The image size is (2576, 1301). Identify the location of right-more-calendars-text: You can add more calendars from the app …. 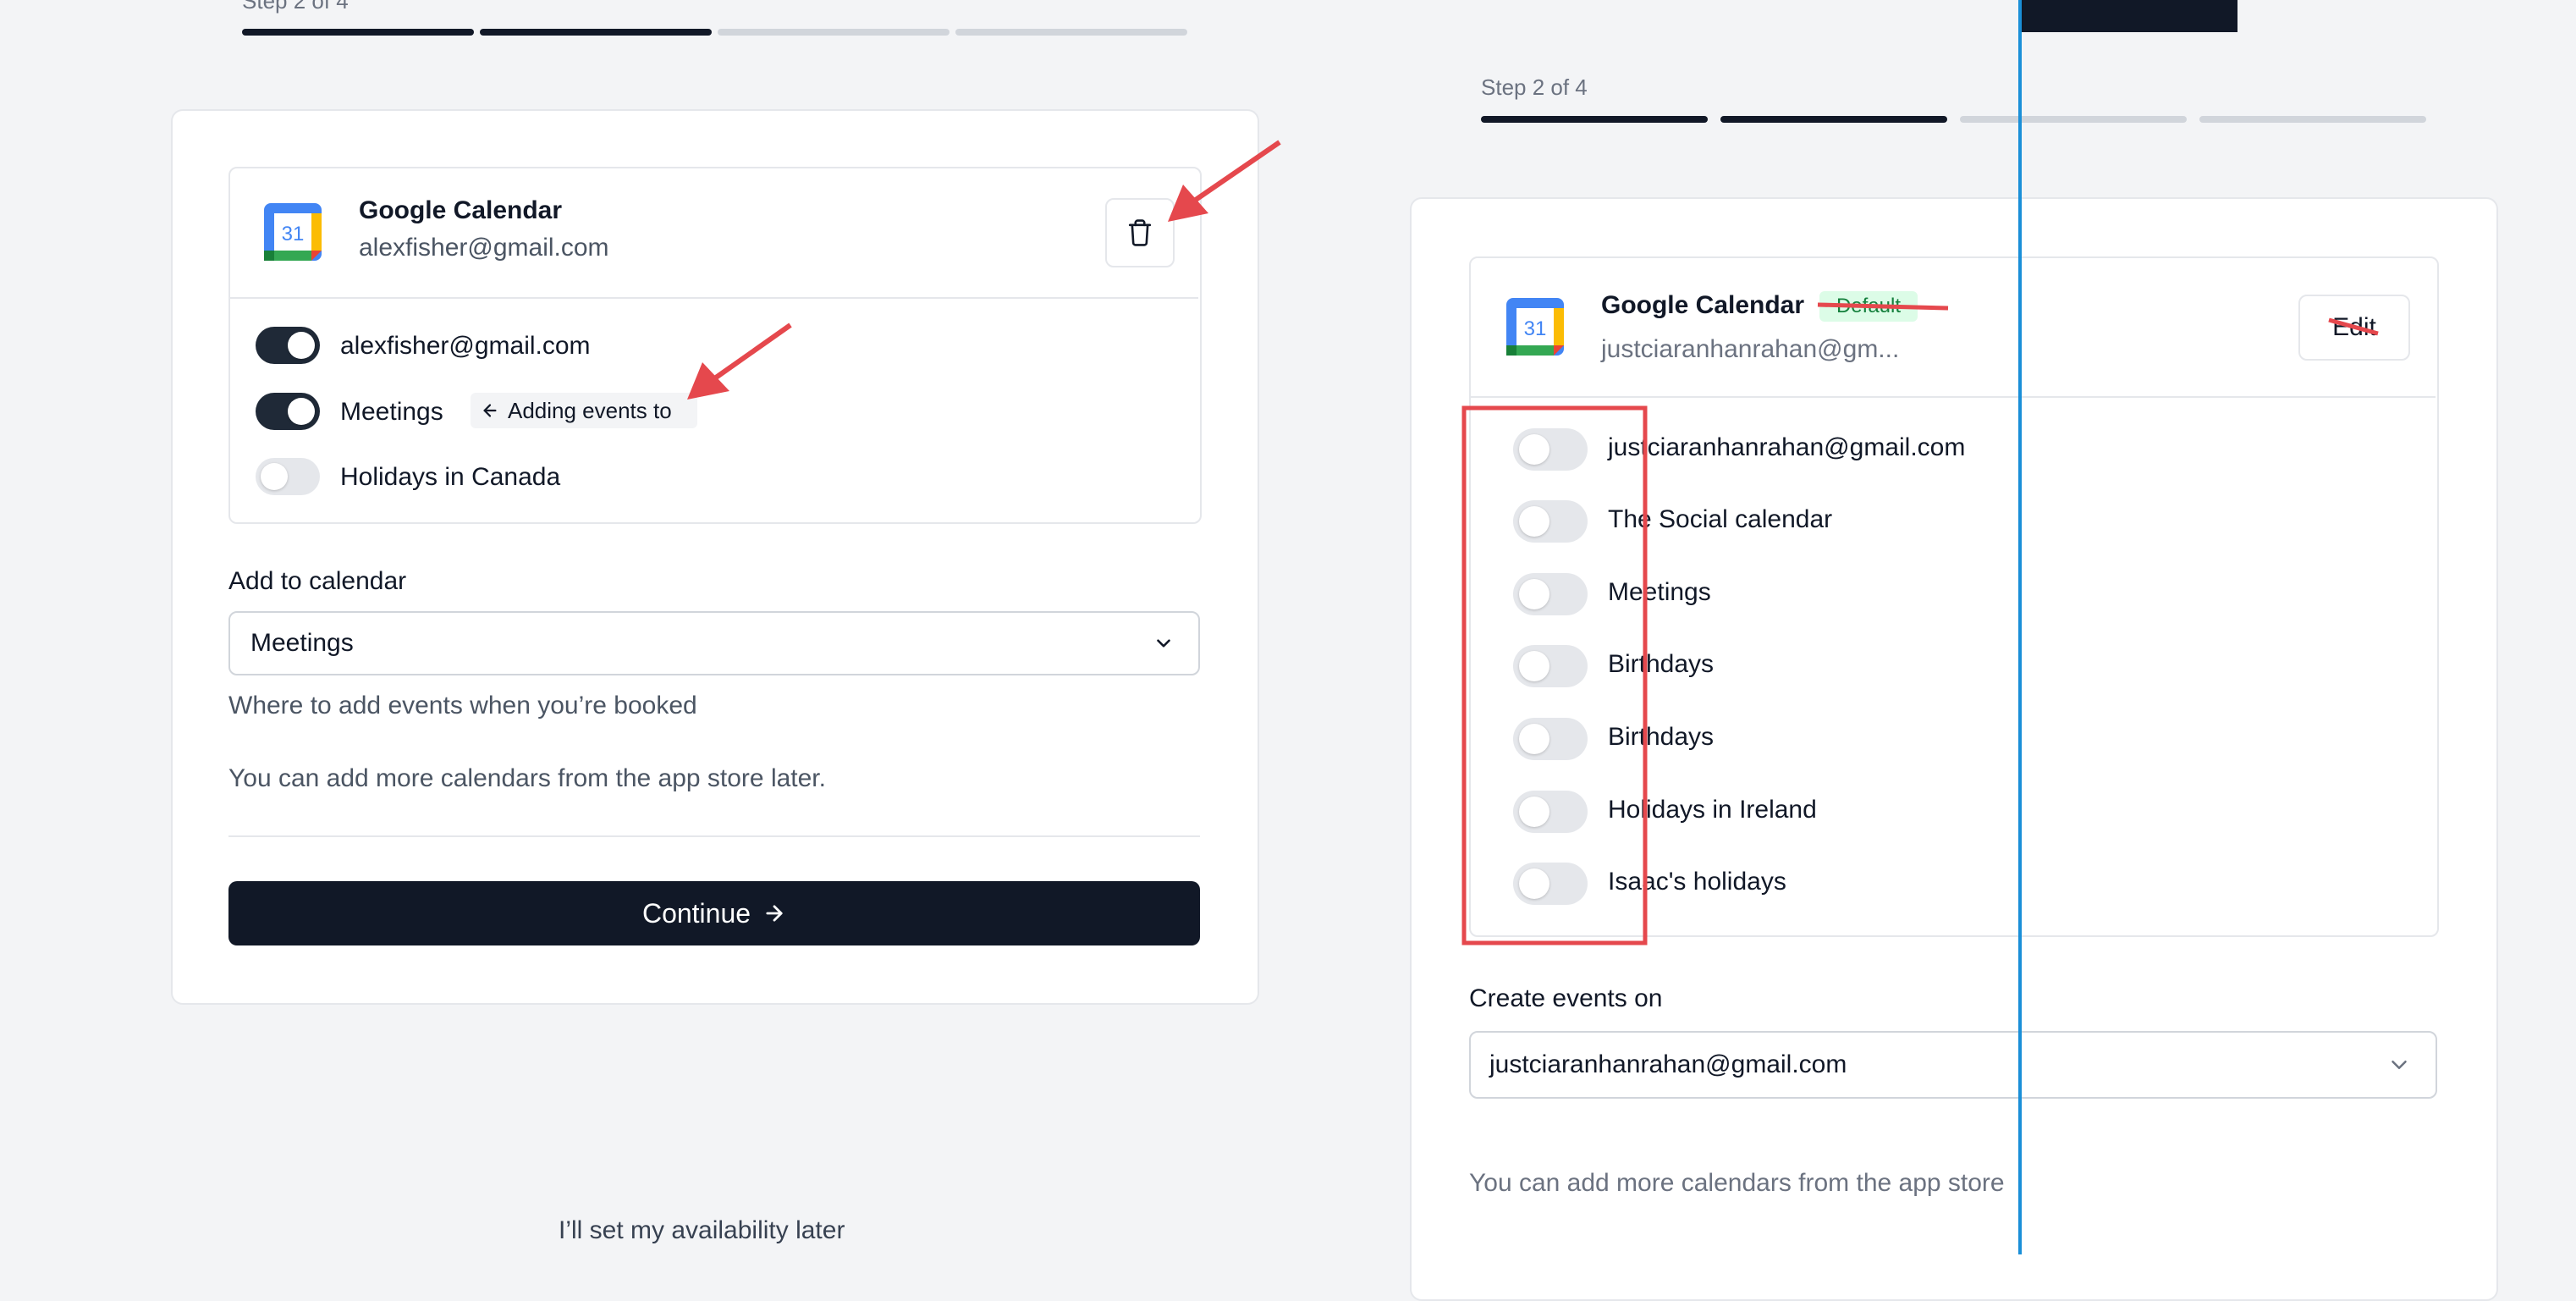
(1737, 1183).